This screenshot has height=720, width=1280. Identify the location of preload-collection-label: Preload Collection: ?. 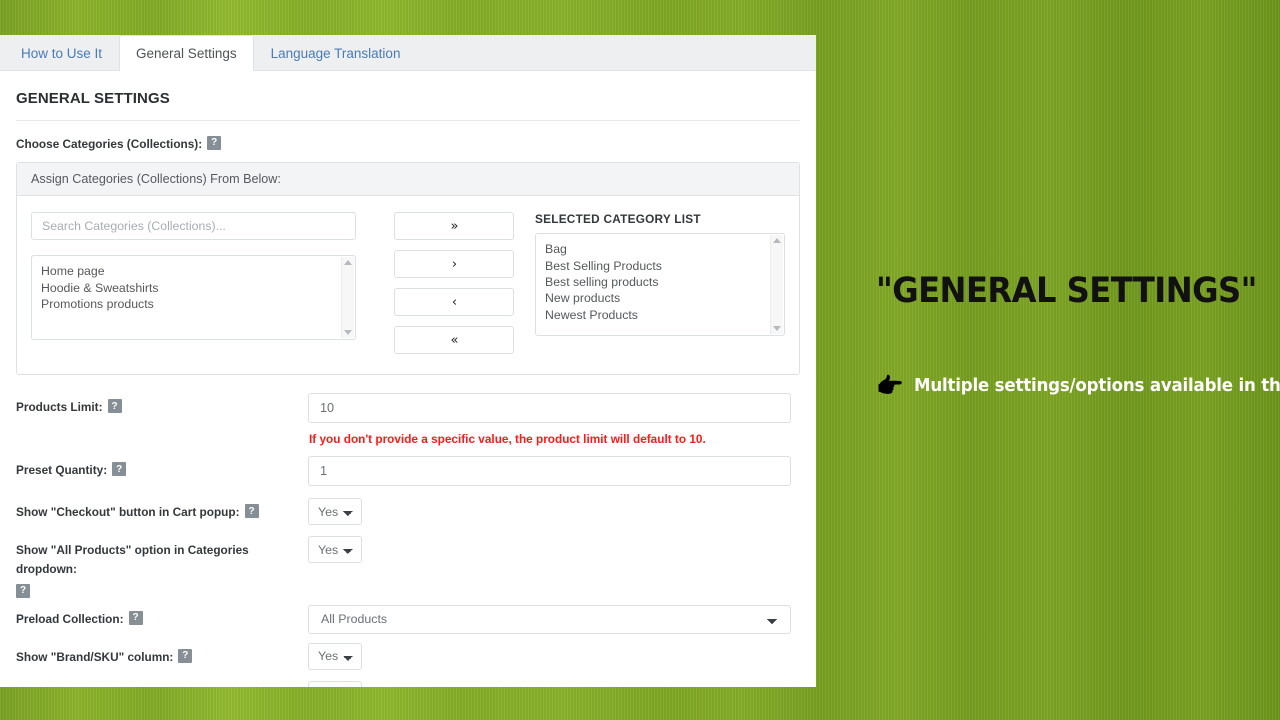
(162, 616).